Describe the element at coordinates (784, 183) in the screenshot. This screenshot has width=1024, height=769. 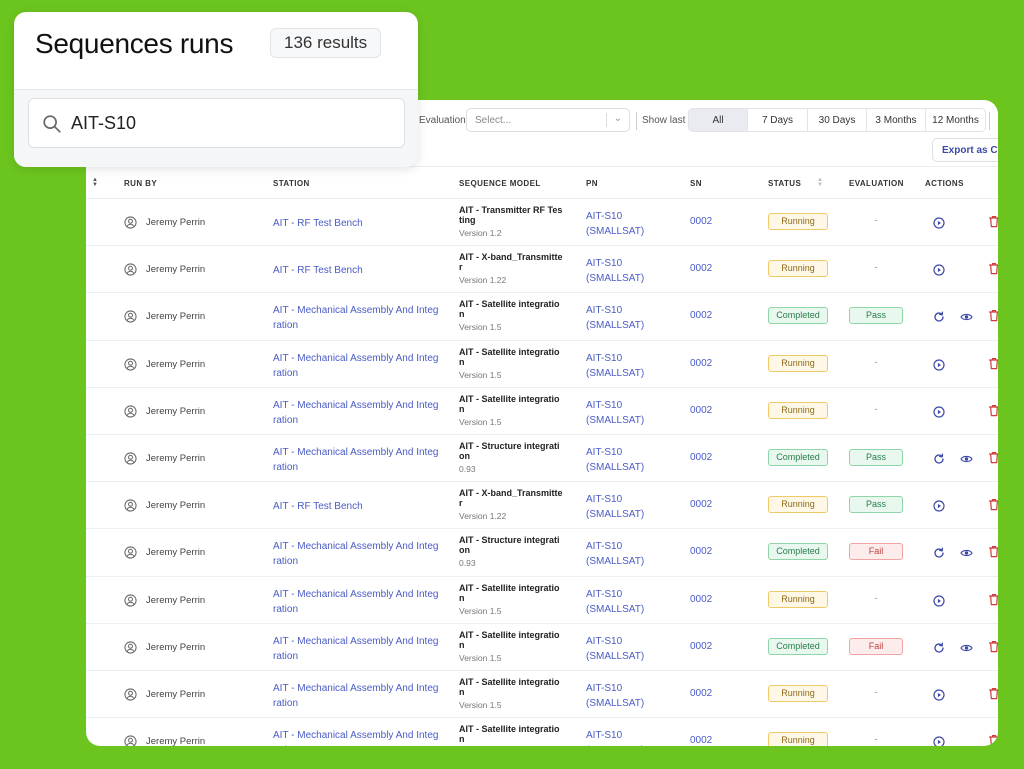
I see `column-header-status: STATUS` at that location.